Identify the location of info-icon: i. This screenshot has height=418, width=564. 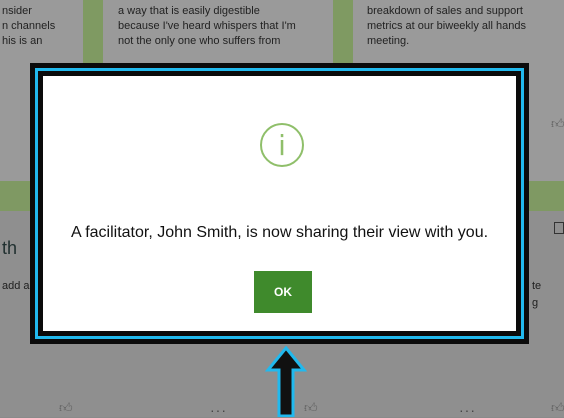
(282, 145).